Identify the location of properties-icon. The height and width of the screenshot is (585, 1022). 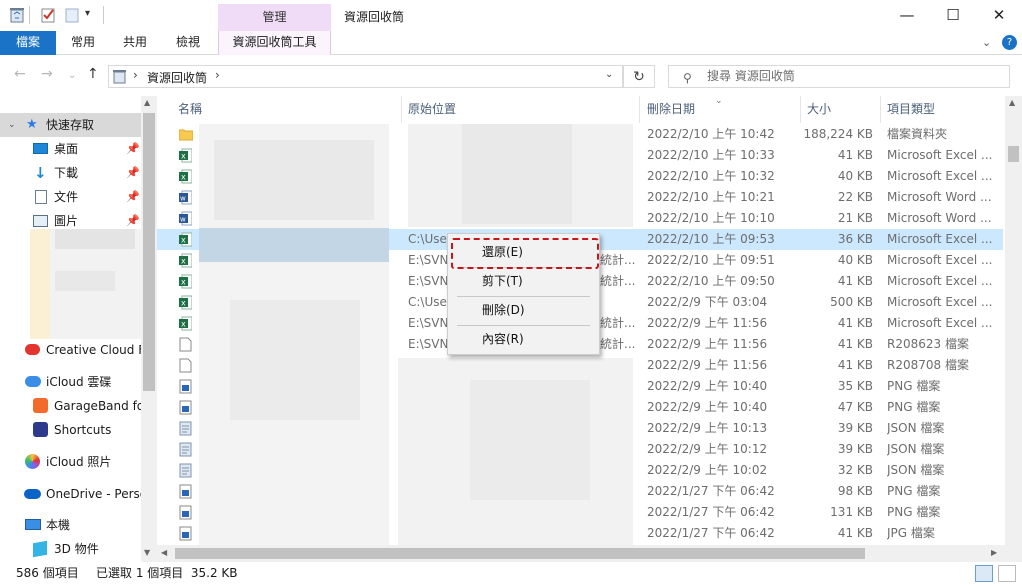
(48, 15).